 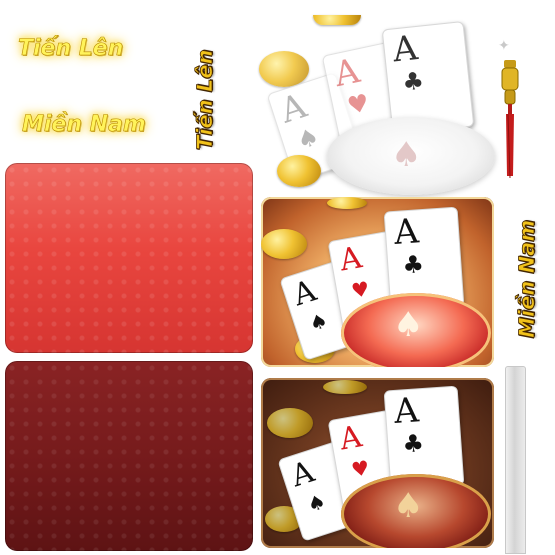 I want to click on game-tile-mien-nam-bright: A ♠ A ♥ A ♣ ♠, so click(x=377, y=282).